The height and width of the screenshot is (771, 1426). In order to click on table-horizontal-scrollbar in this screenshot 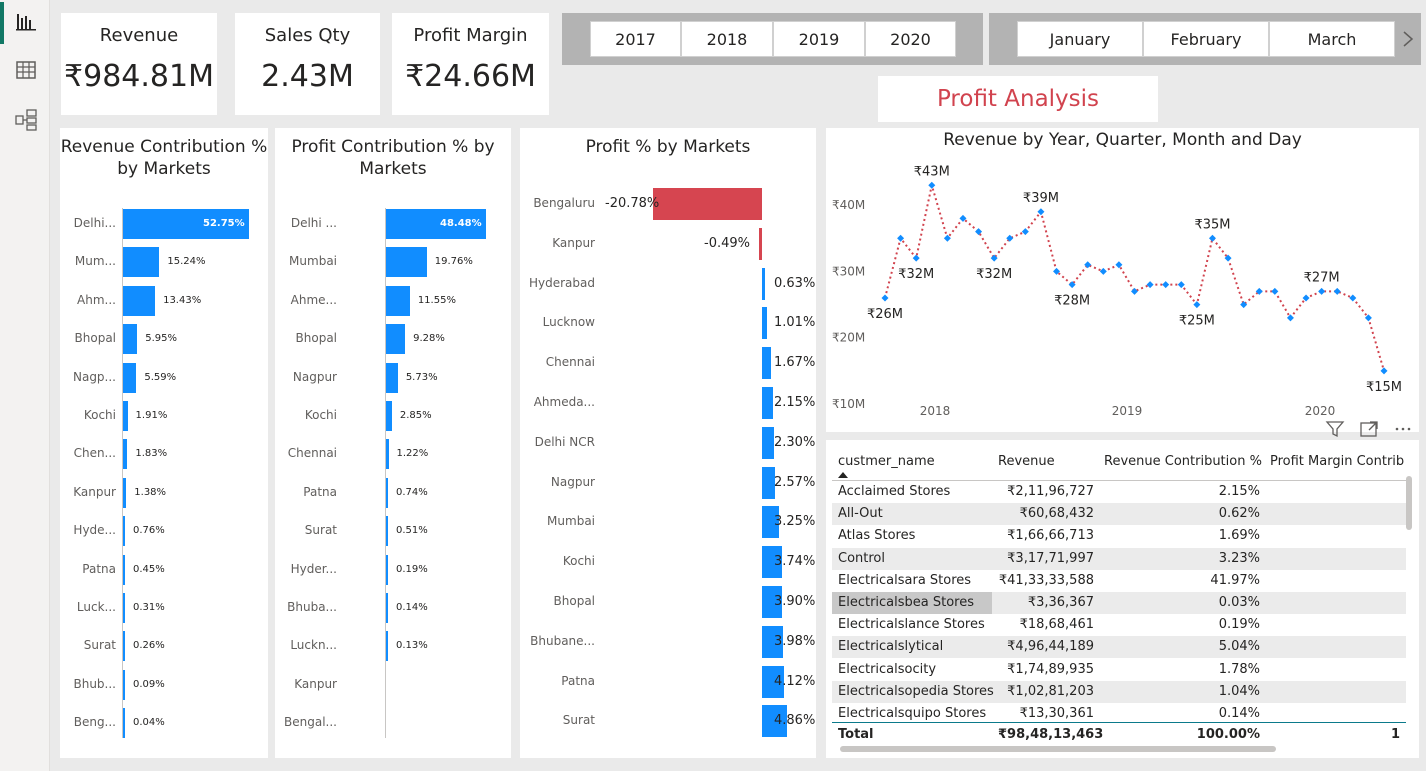, I will do `click(1058, 749)`.